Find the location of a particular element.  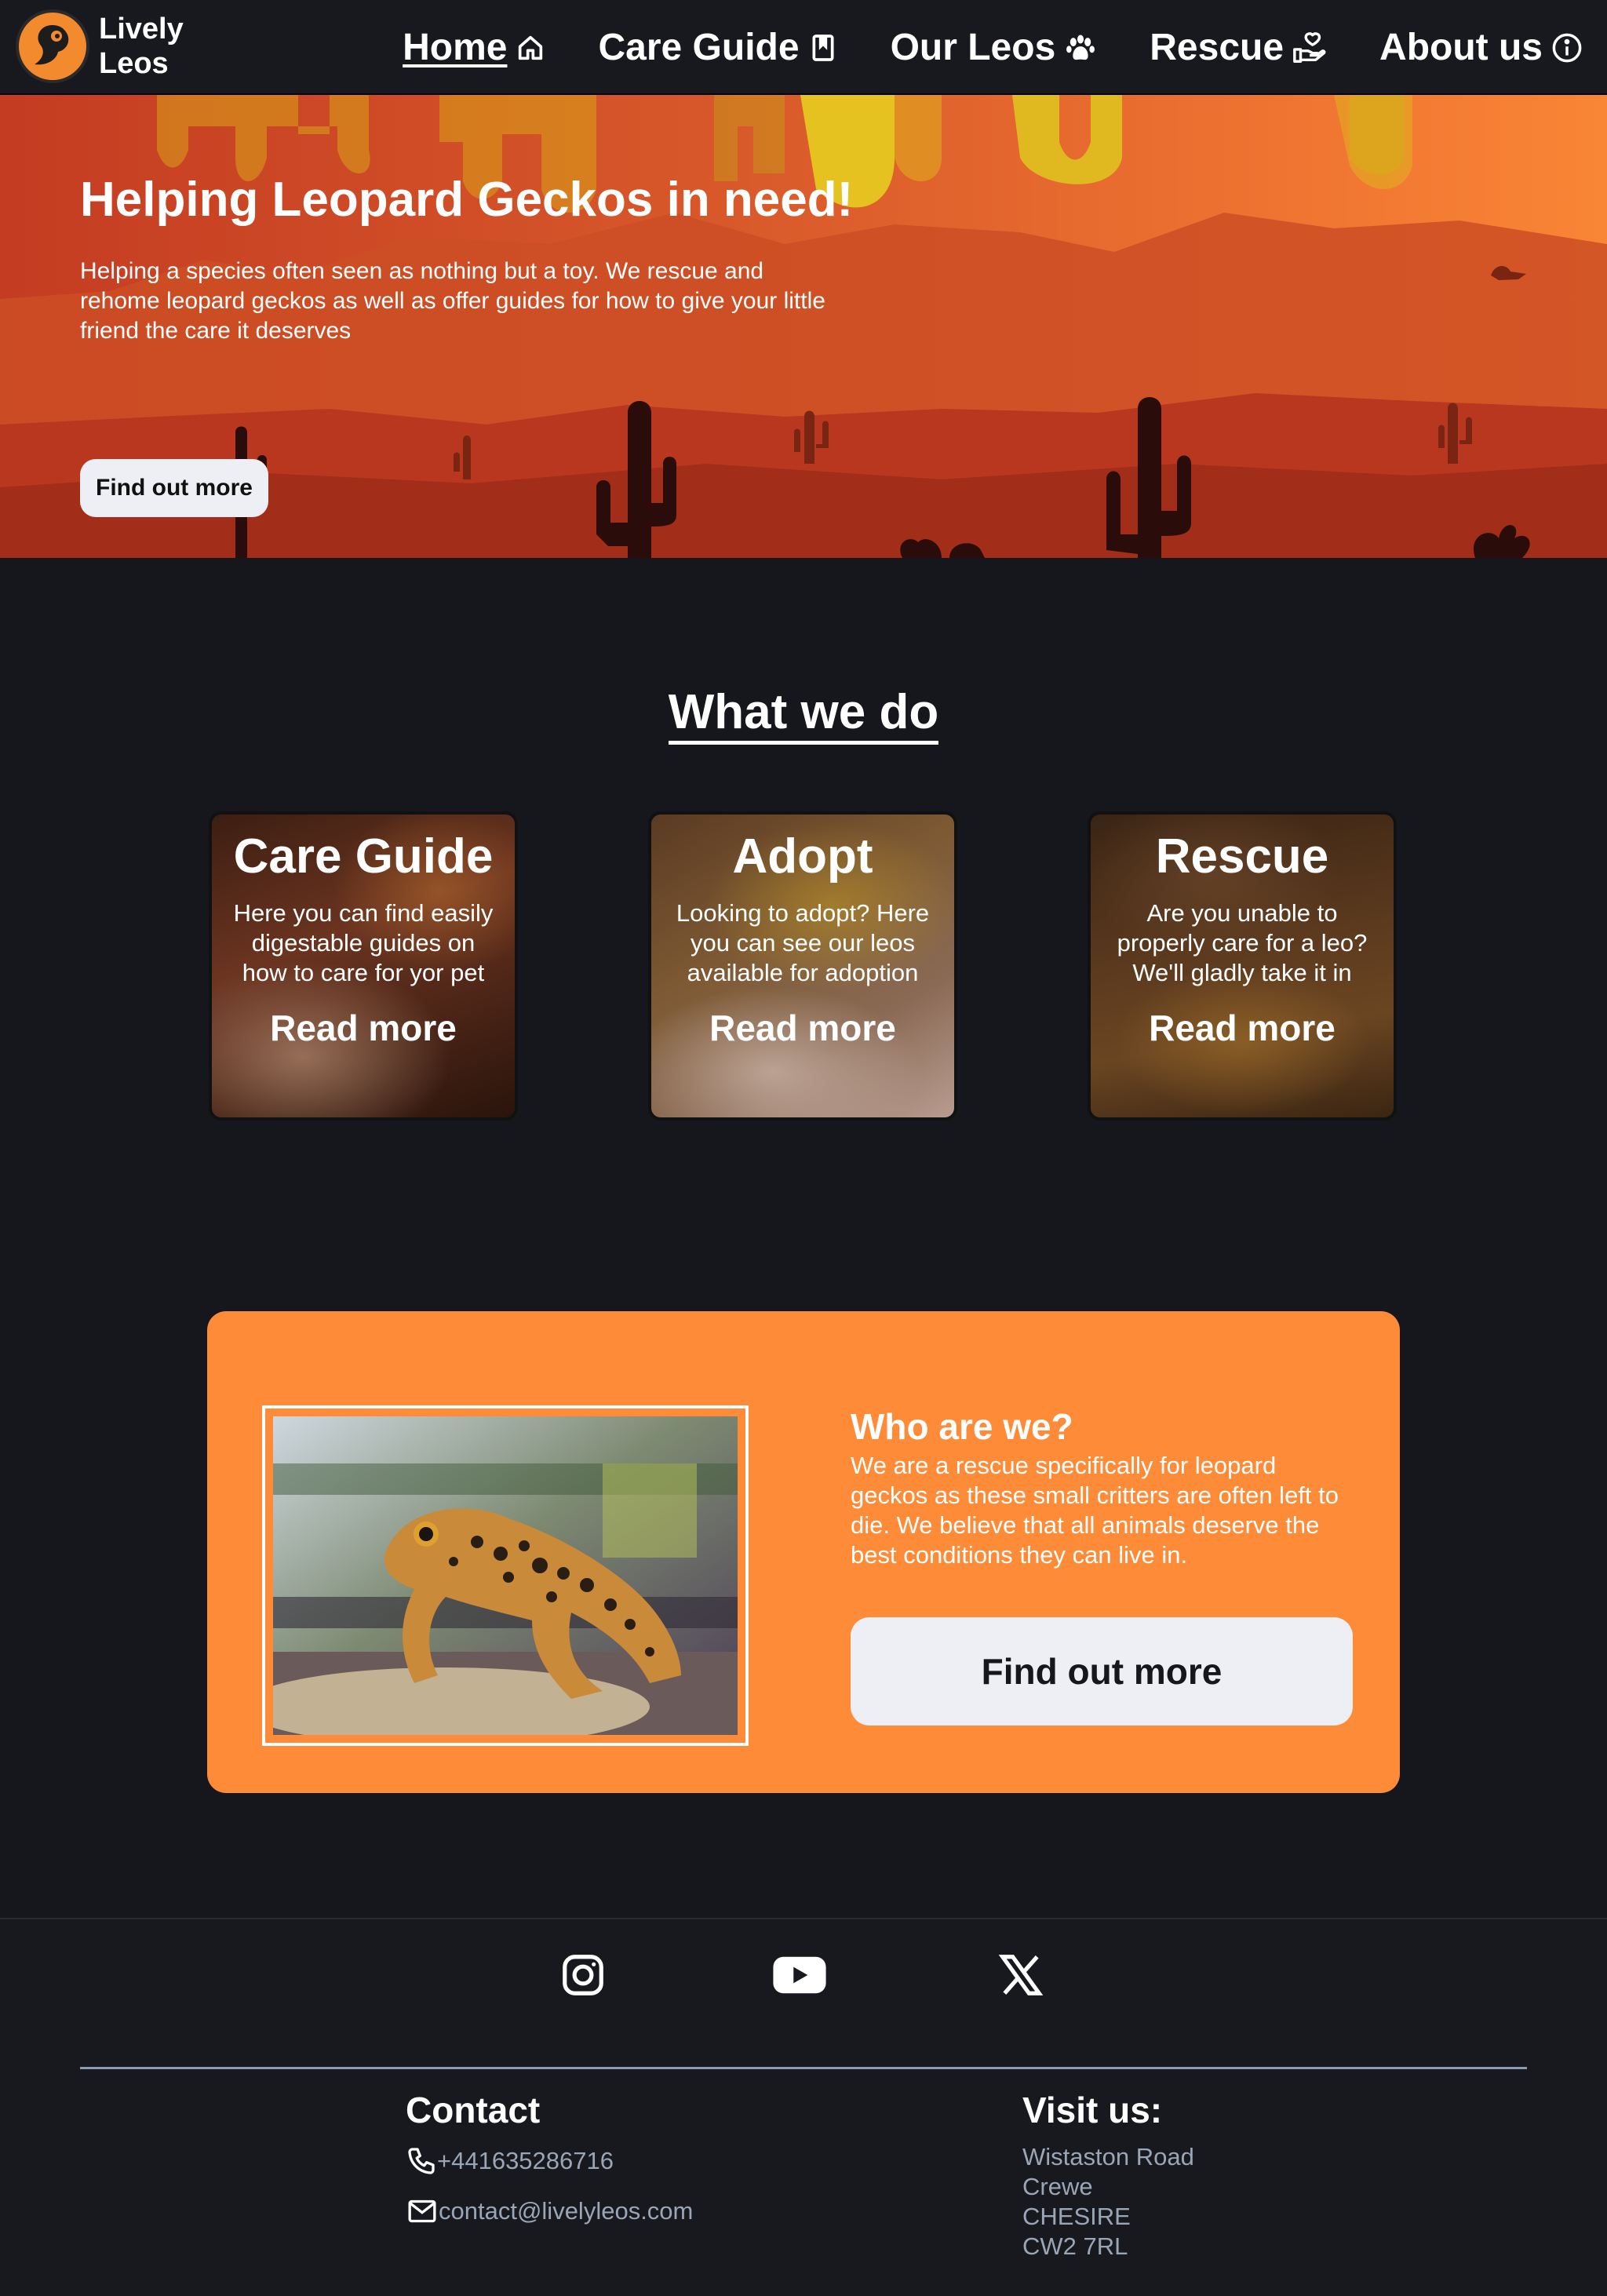

nav-item-home: Home is located at coordinates (474, 47).